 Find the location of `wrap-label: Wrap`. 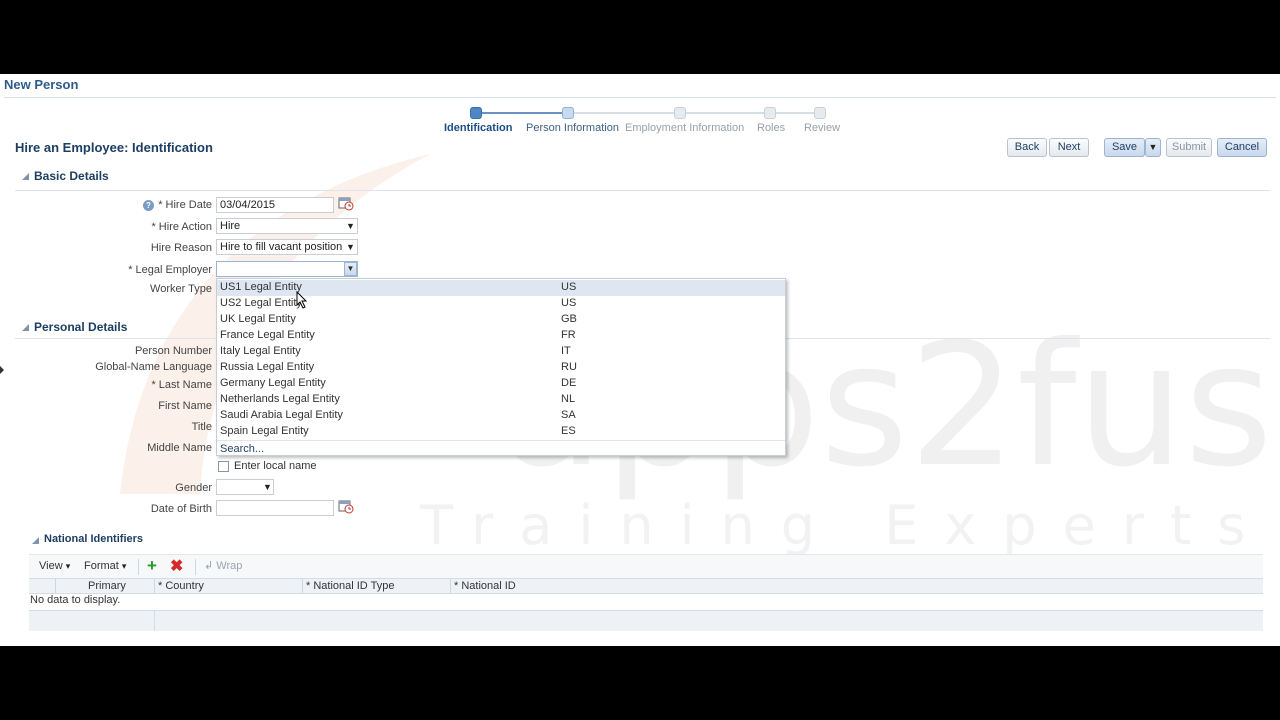

wrap-label: Wrap is located at coordinates (229, 566).